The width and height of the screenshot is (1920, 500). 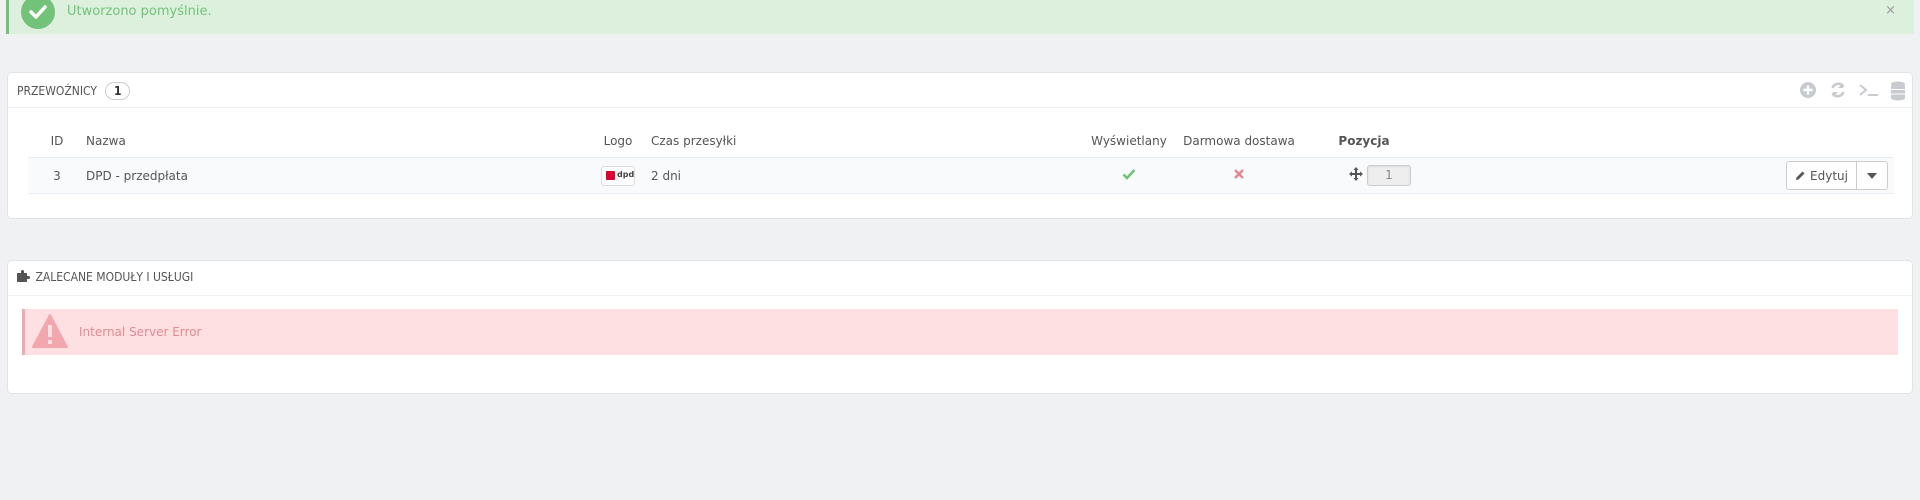 I want to click on table-row: 3 DPD - przedpłata dpd 2 dni 1 Edytuj, so click(x=961, y=175).